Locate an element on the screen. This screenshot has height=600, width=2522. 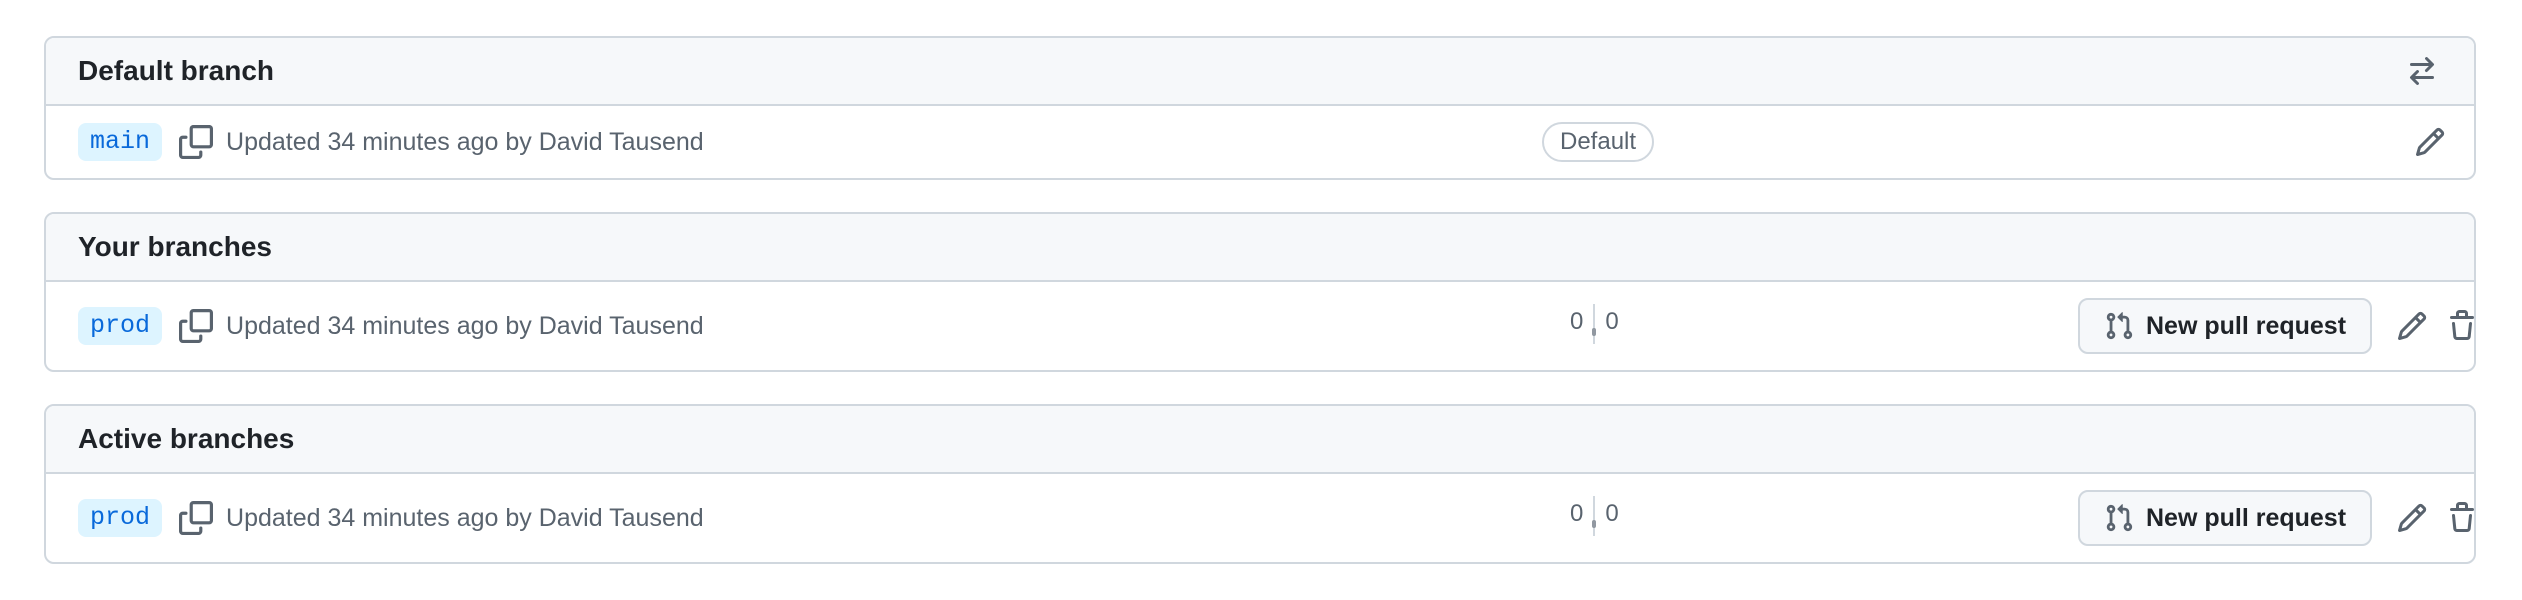
section-title: Your branches is located at coordinates (175, 246).